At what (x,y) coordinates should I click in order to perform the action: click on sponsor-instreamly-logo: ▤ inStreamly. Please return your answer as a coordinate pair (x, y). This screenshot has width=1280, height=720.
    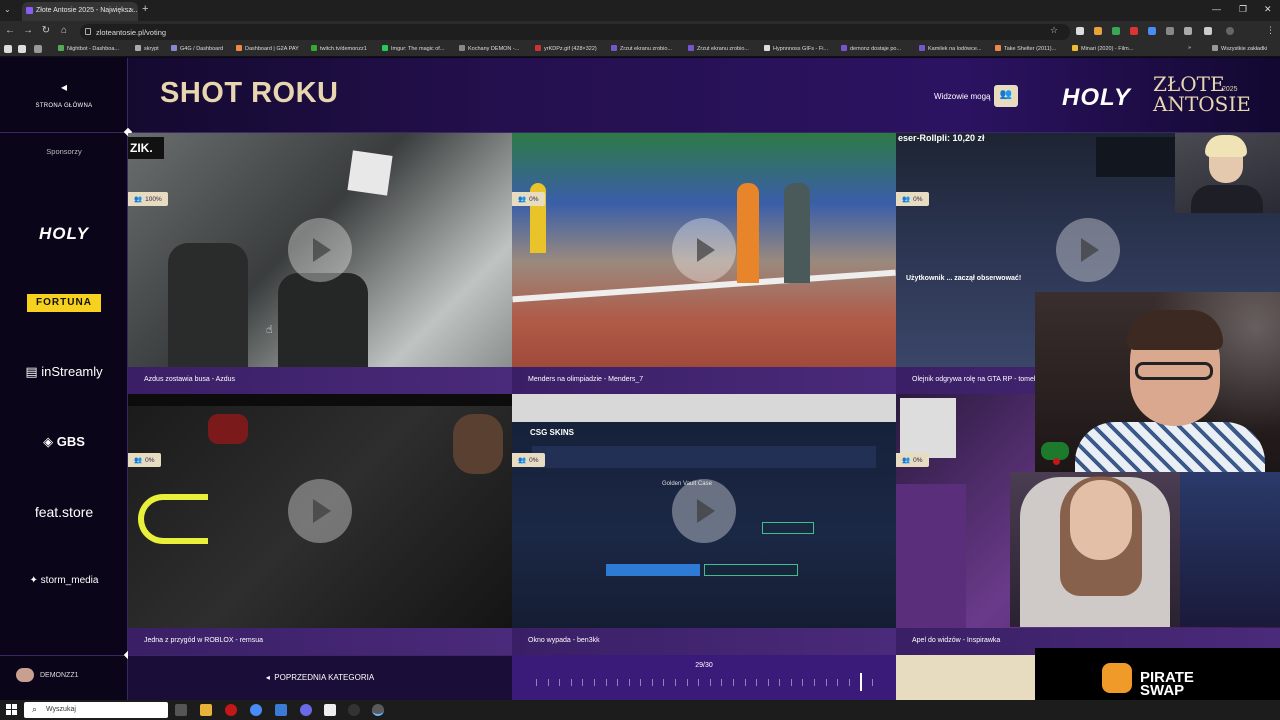
    Looking at the image, I should click on (64, 372).